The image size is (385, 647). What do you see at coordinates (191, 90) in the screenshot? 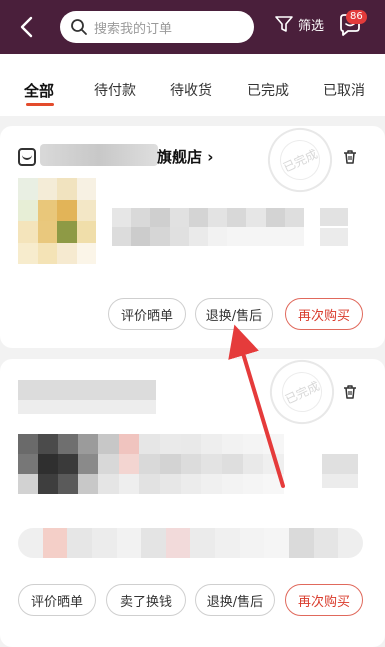
I see `tab-pending-receipt: 待收货` at bounding box center [191, 90].